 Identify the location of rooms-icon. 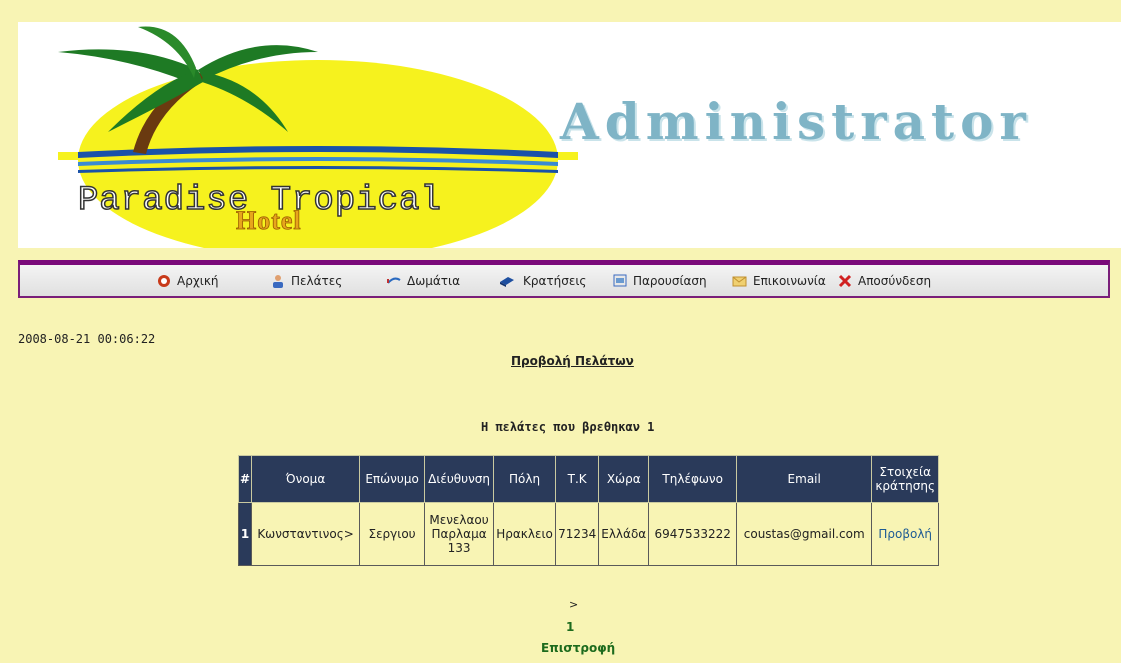
(394, 280).